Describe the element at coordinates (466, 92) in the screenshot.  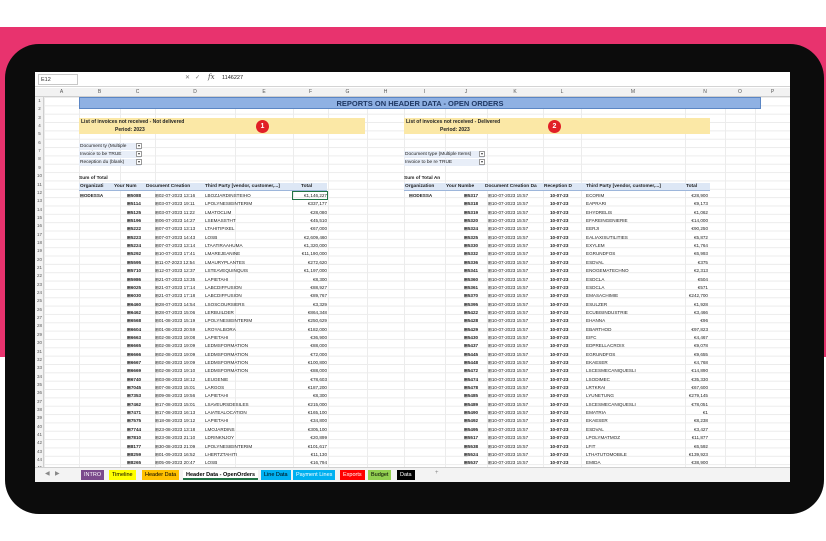
I see `column-header: J` at that location.